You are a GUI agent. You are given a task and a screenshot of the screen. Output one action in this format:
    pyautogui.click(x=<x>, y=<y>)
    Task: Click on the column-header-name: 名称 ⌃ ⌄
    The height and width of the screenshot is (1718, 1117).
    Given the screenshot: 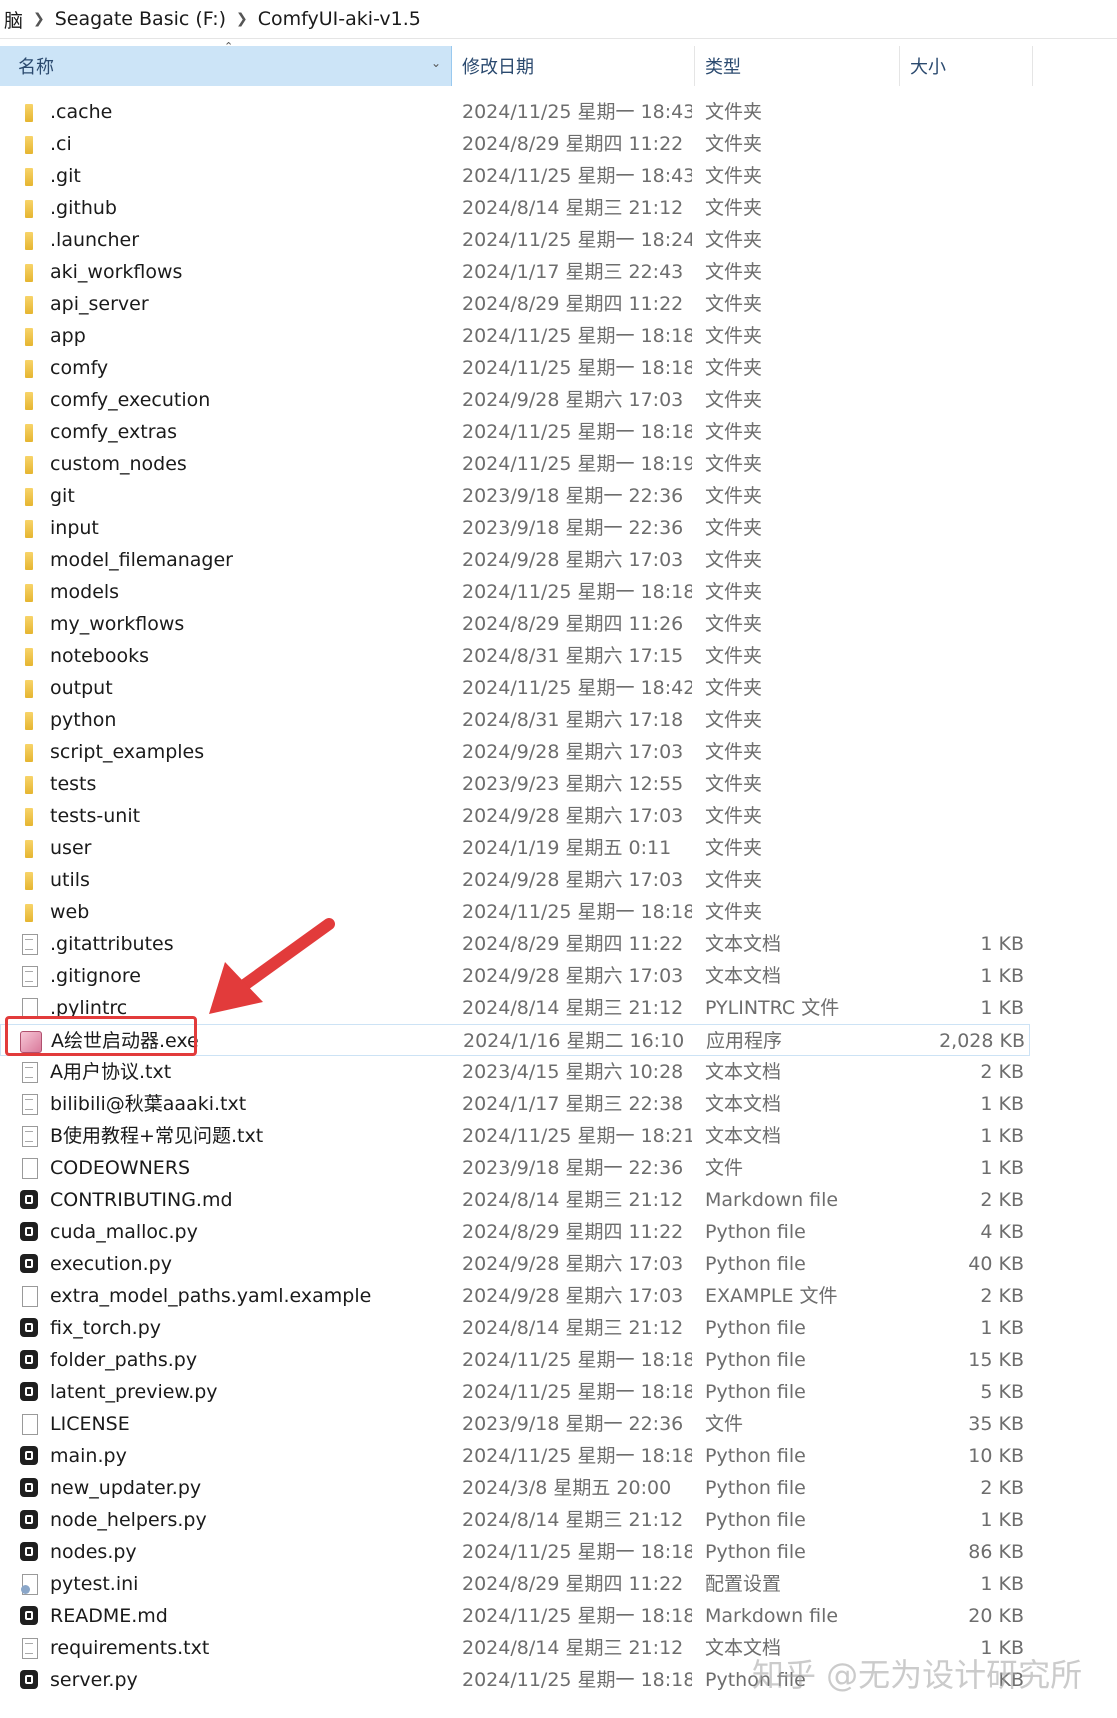 What is the action you would take?
    pyautogui.click(x=226, y=63)
    